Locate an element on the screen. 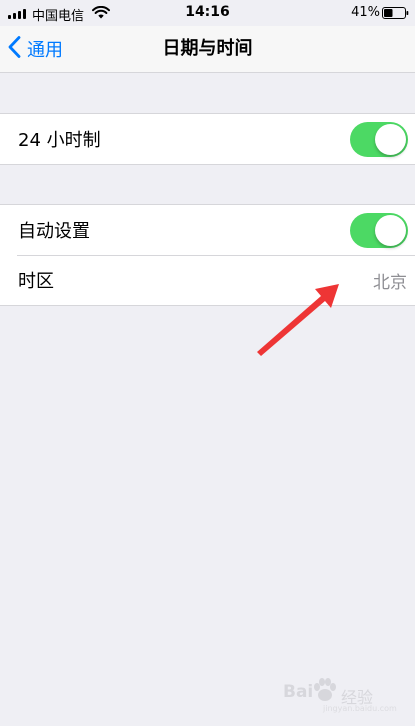 This screenshot has width=415, height=726. toggle-auto-set is located at coordinates (379, 230).